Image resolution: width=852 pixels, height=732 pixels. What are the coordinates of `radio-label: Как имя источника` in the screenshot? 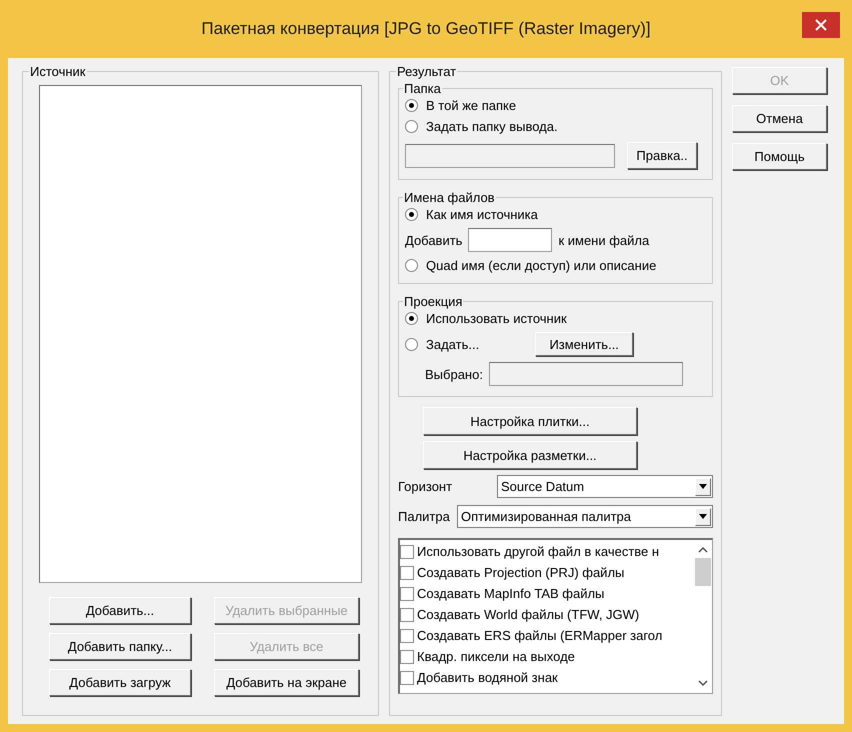 It's located at (482, 214).